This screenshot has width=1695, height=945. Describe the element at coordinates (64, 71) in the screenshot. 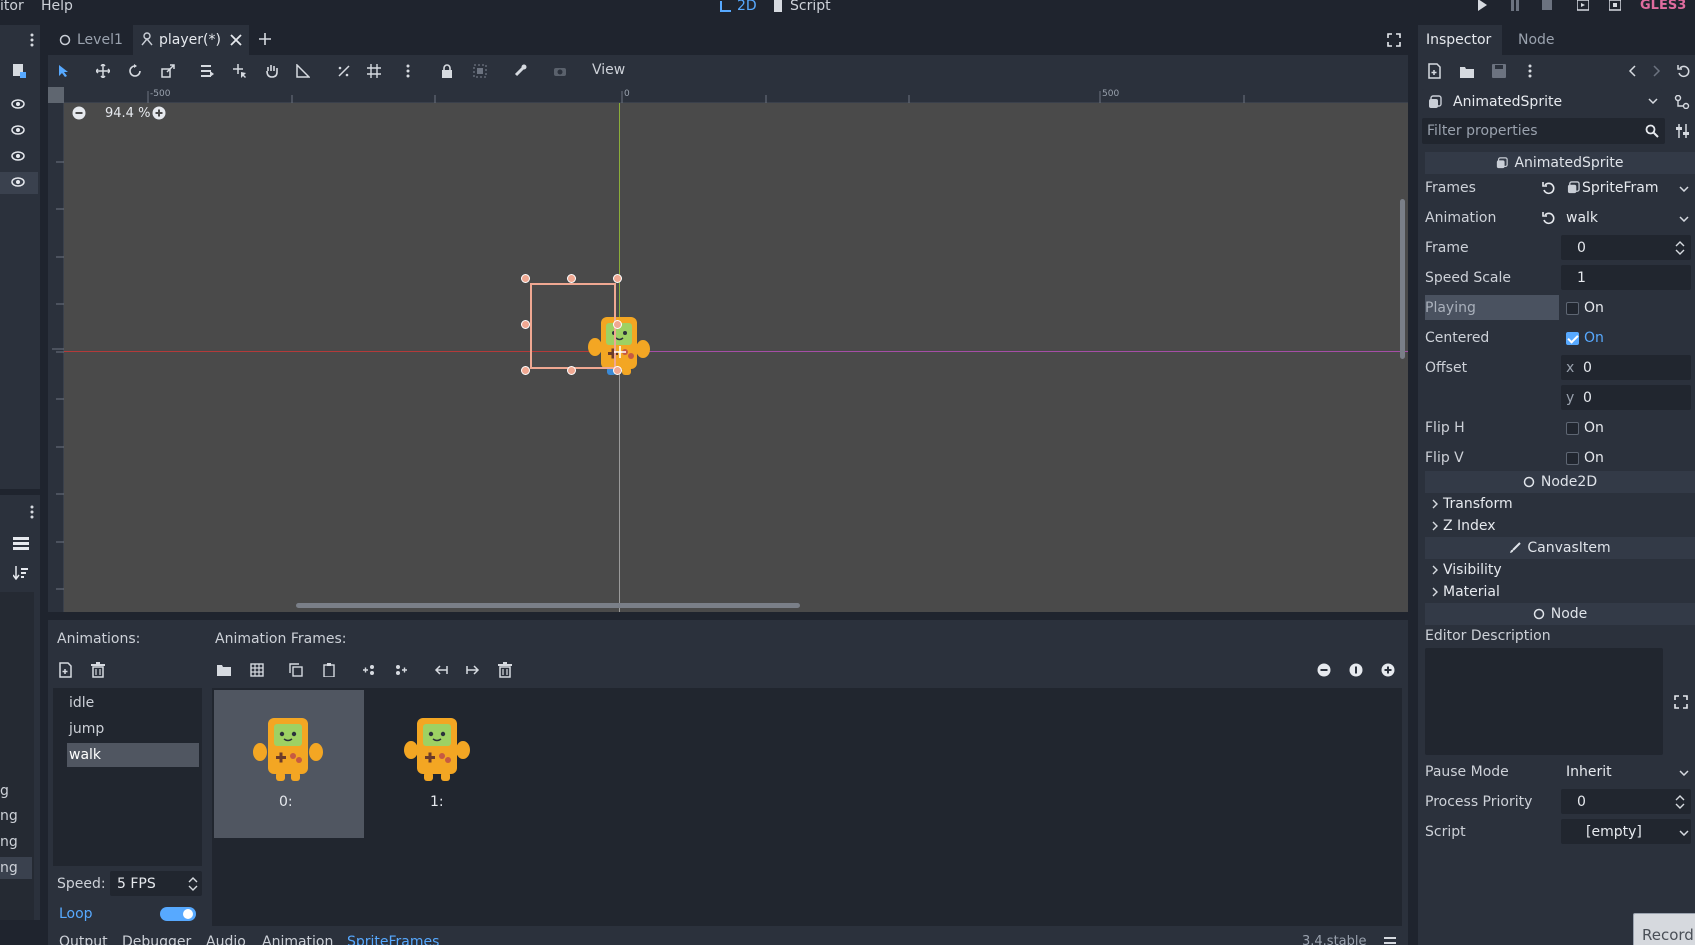

I see `select-tool-icon` at that location.